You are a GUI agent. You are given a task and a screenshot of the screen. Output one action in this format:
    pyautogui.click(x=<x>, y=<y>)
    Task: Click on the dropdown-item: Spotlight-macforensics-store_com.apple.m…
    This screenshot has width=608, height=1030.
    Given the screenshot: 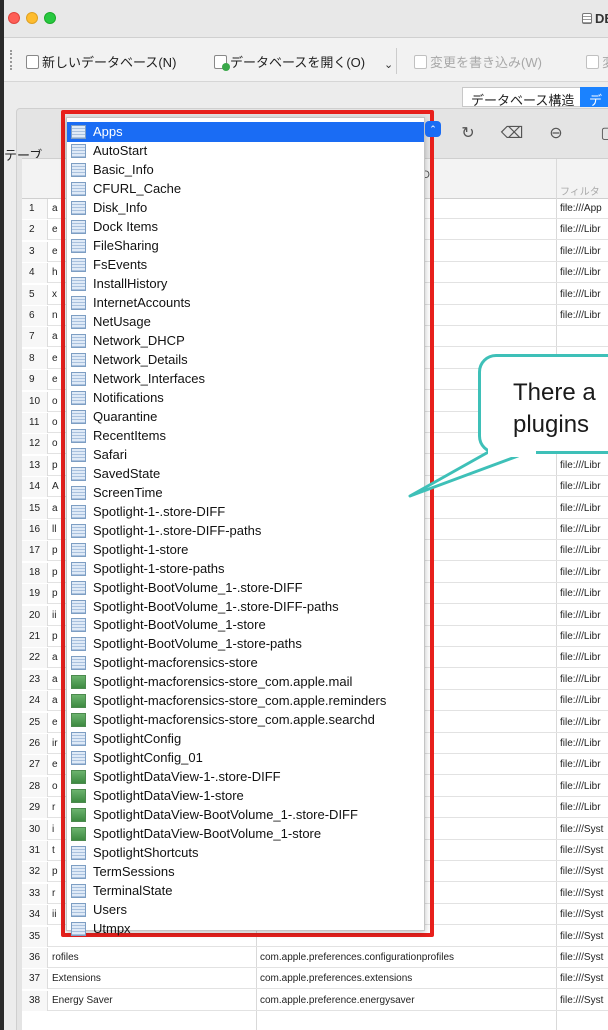 What is the action you would take?
    pyautogui.click(x=245, y=682)
    